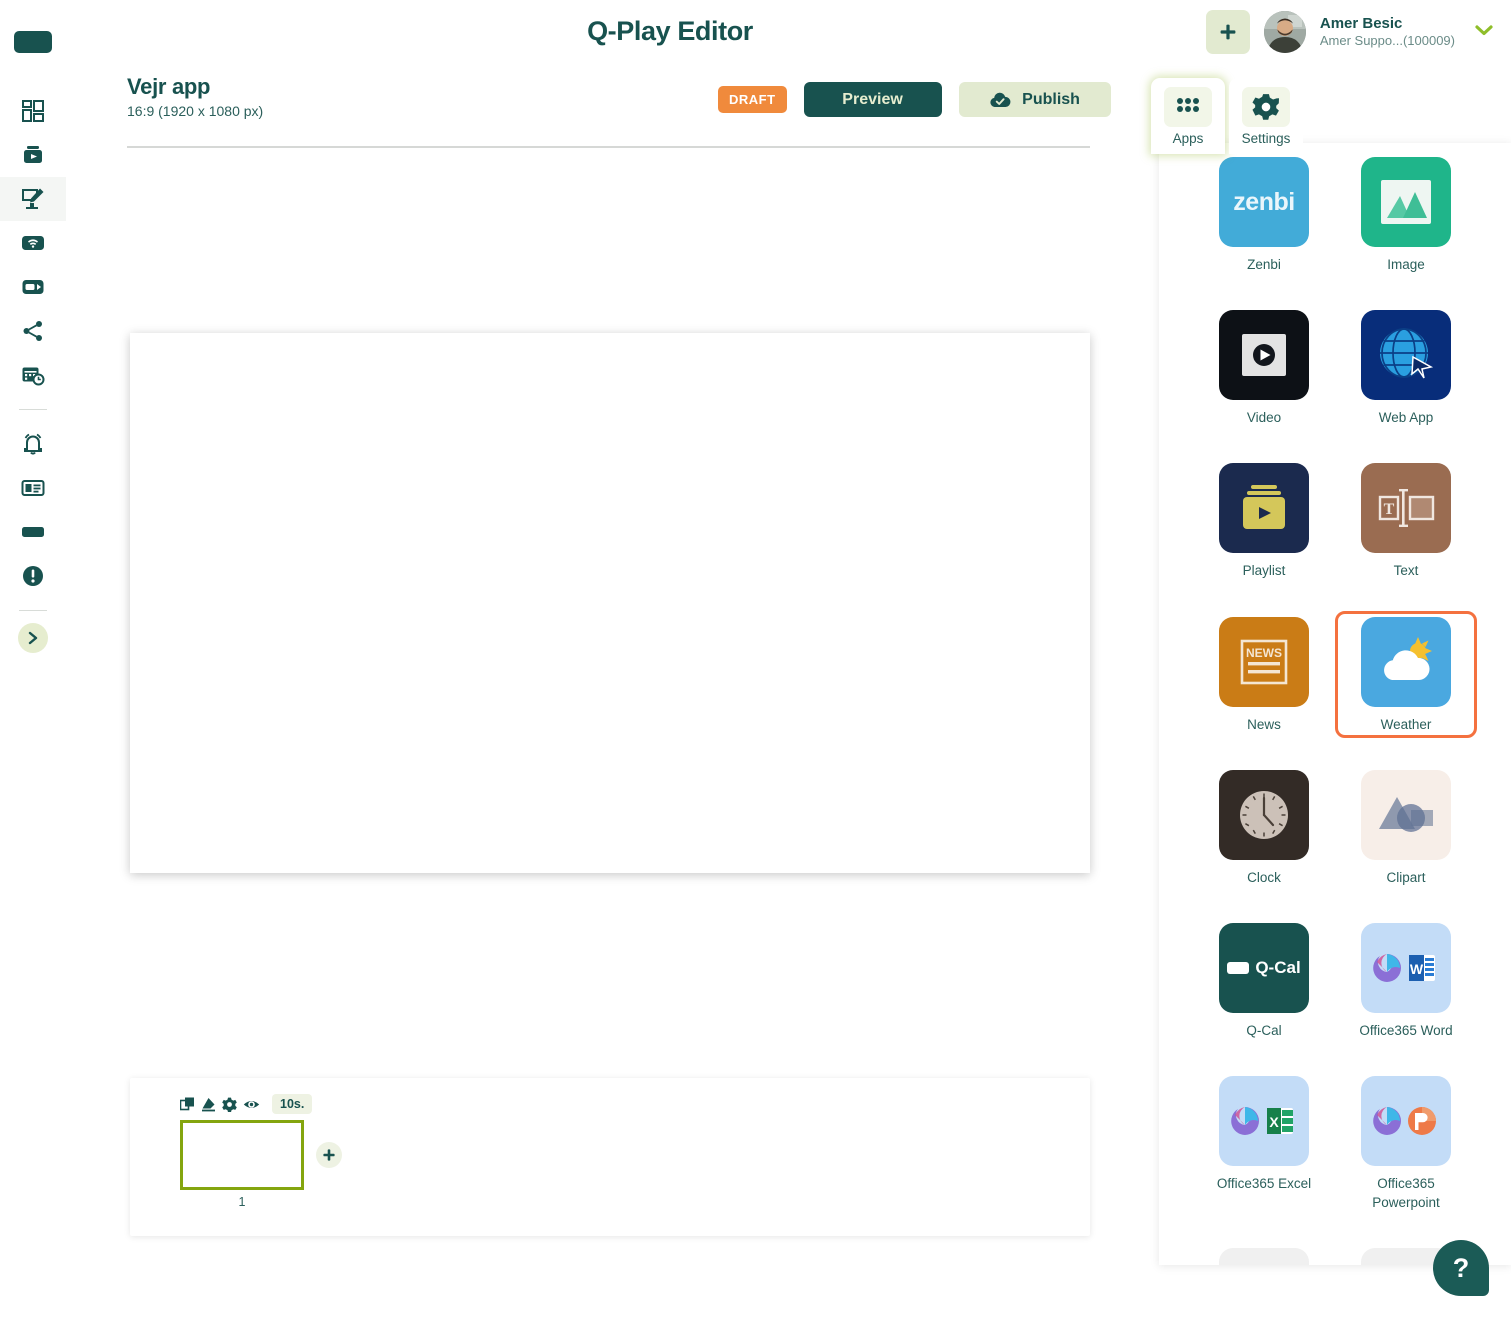  I want to click on google-docs-icon, so click(1264, 1256).